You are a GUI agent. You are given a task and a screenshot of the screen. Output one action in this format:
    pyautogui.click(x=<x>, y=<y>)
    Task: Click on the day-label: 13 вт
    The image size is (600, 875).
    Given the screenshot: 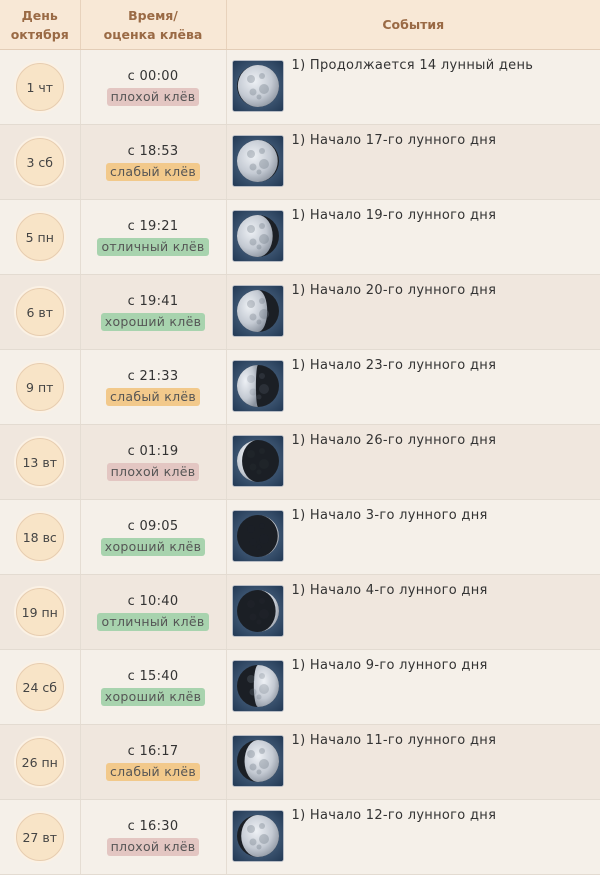 What is the action you would take?
    pyautogui.click(x=40, y=462)
    